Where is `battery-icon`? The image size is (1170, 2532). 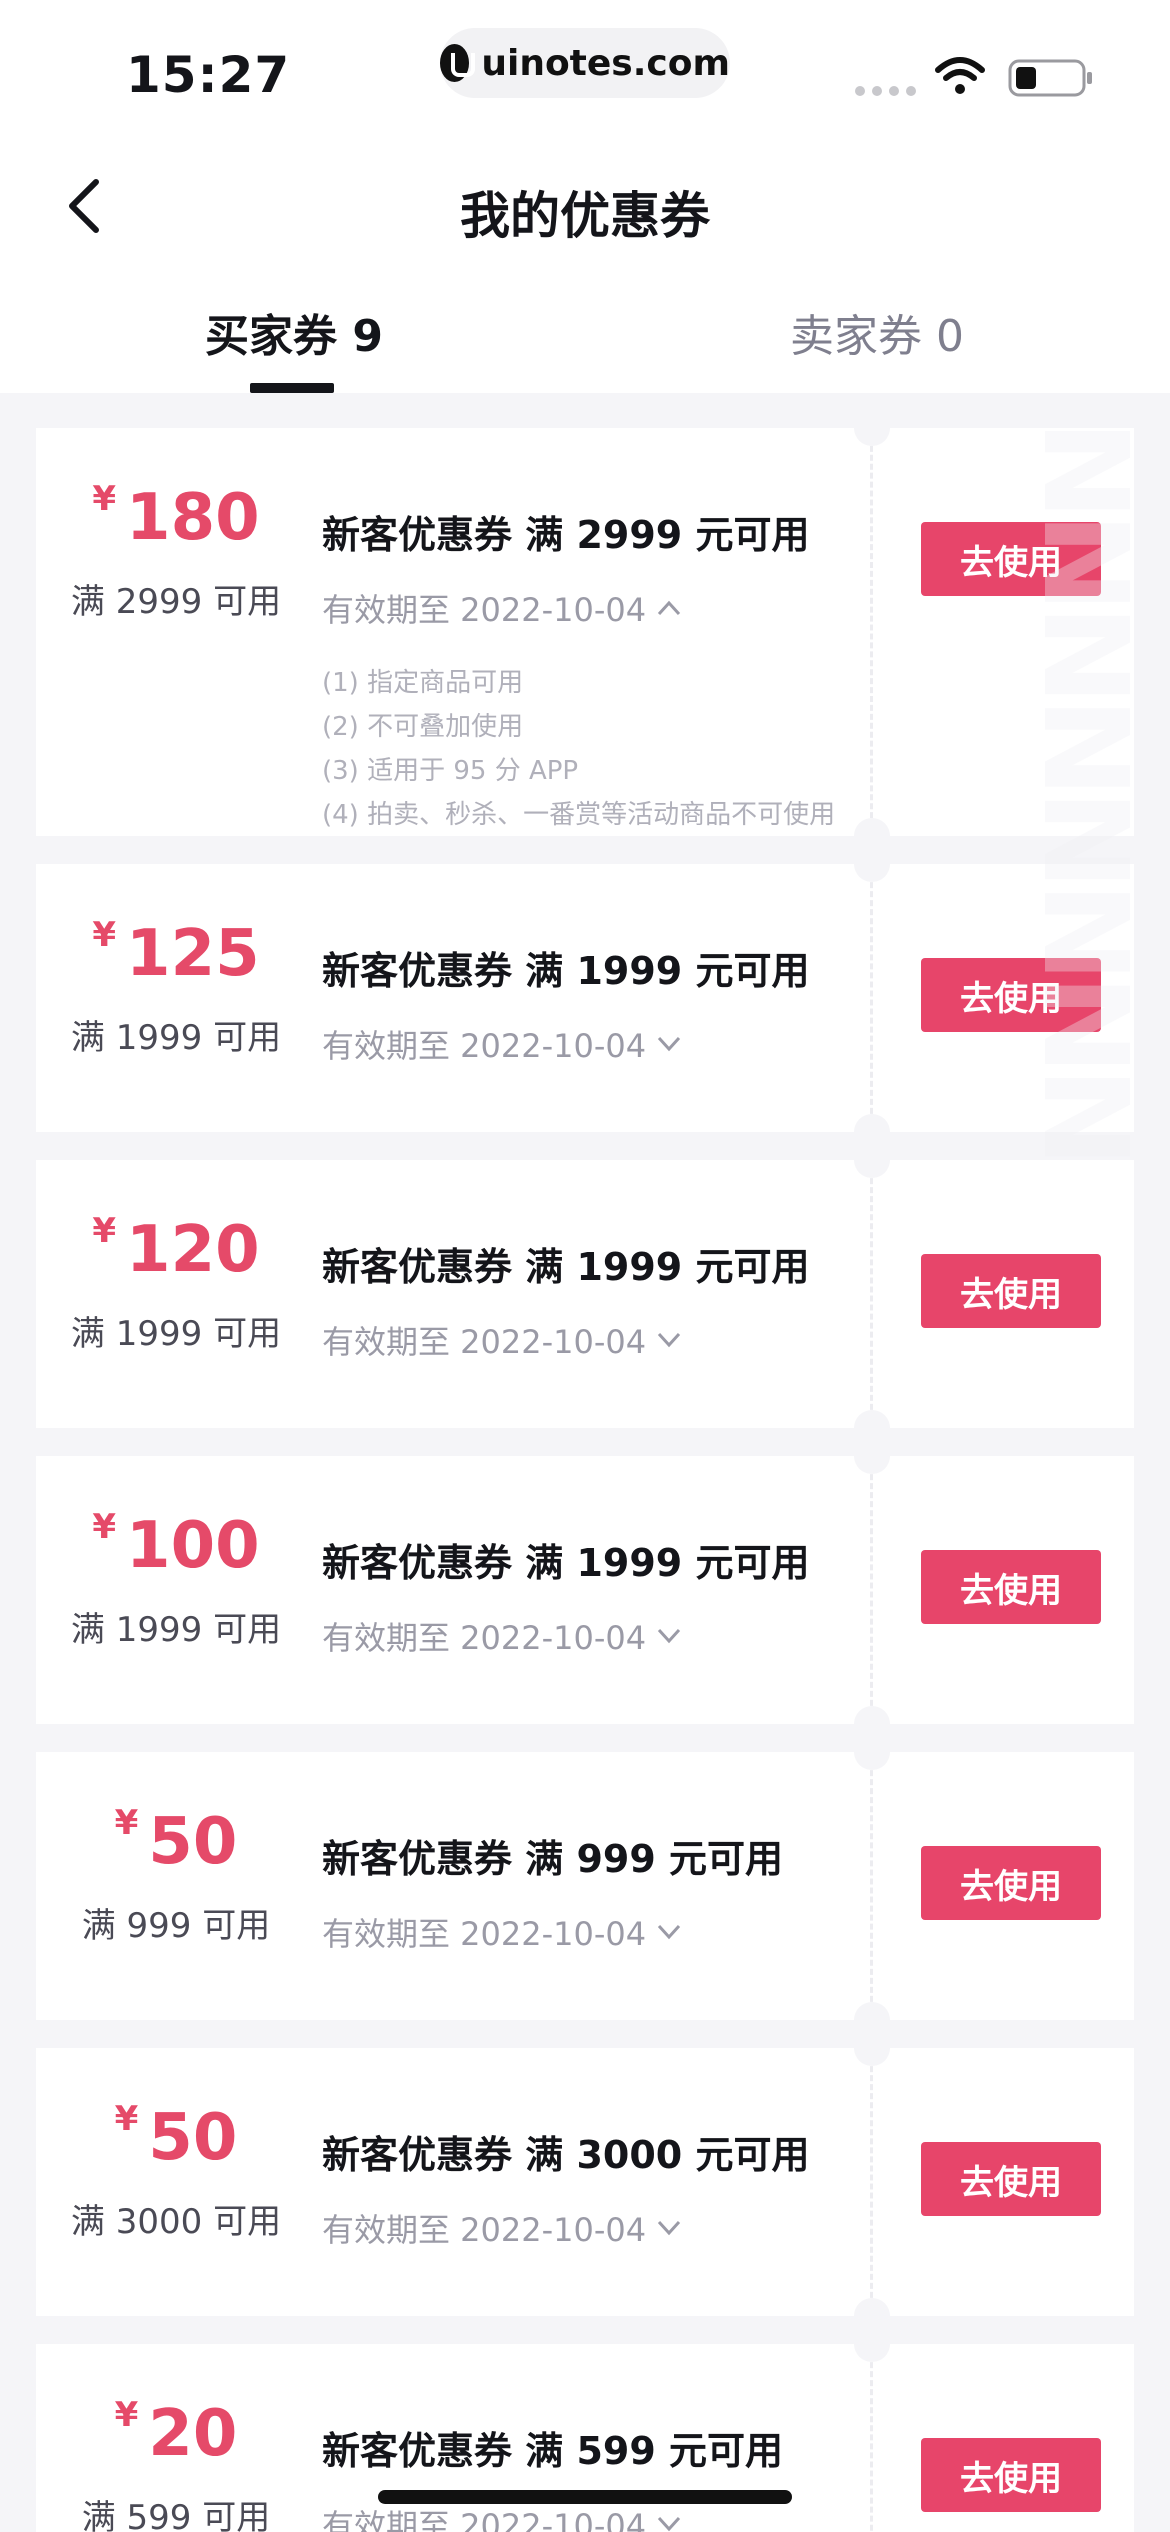
battery-icon is located at coordinates (1050, 78).